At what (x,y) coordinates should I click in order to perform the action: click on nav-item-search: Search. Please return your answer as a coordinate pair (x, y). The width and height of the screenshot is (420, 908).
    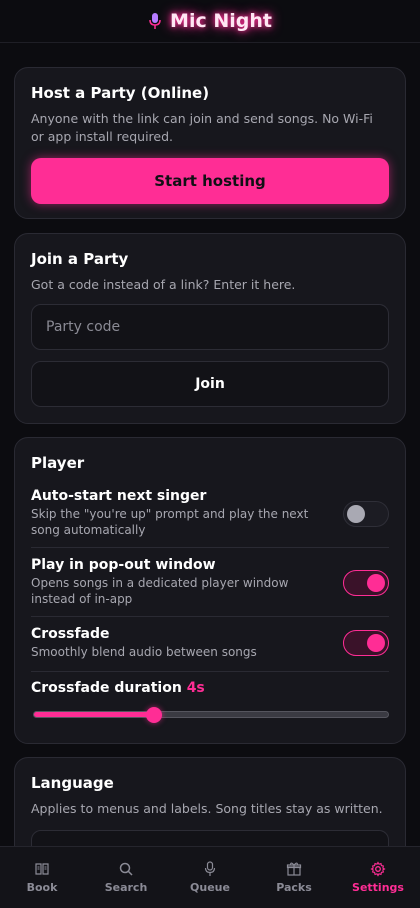
    Looking at the image, I should click on (126, 877).